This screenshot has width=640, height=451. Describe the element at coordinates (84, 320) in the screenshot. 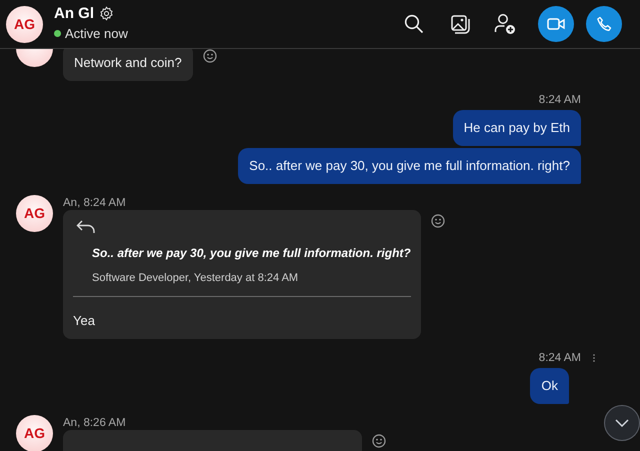

I see `message-text: Yea` at that location.